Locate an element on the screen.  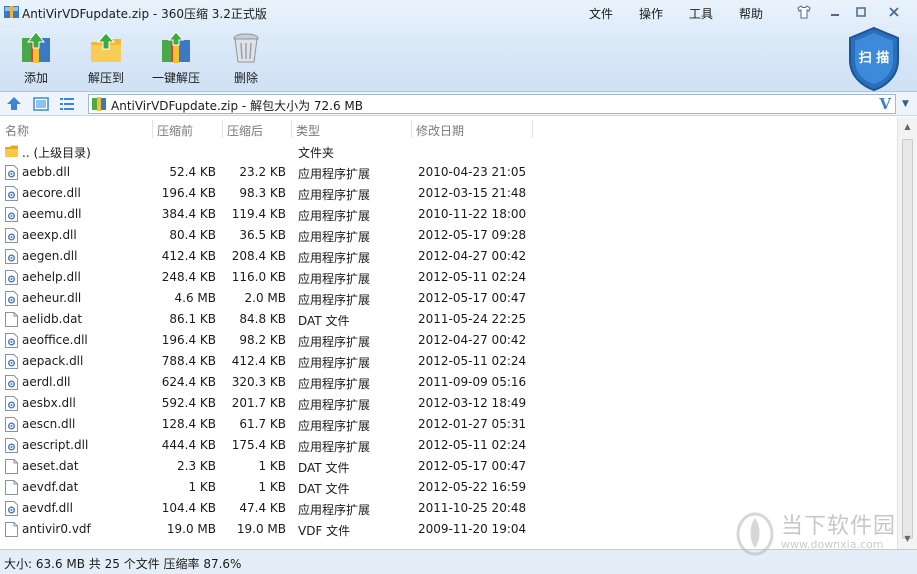
file-packed-size: 36.5 KB is located at coordinates (262, 235).